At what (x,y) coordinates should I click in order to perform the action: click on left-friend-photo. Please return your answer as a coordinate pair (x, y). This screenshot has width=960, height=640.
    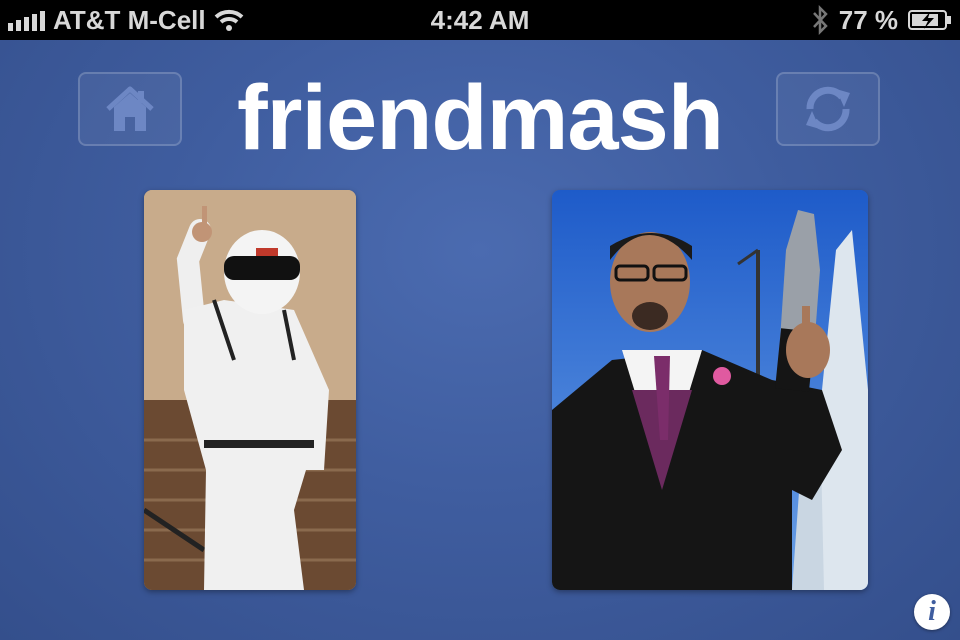
    Looking at the image, I should click on (250, 390).